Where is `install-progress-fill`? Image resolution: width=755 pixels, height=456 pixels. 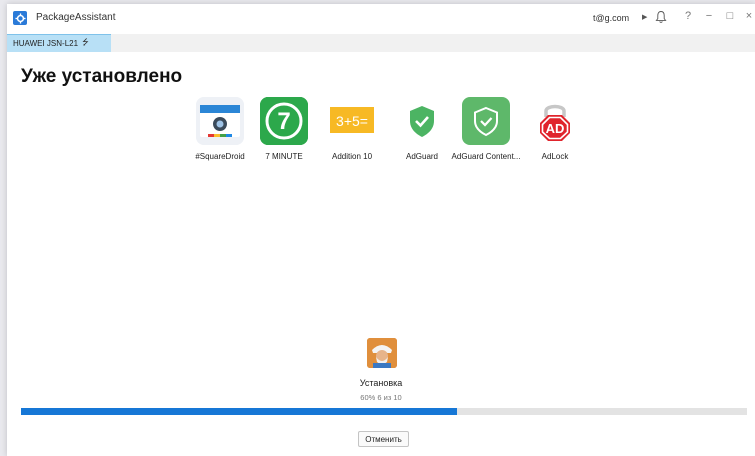 install-progress-fill is located at coordinates (239, 411).